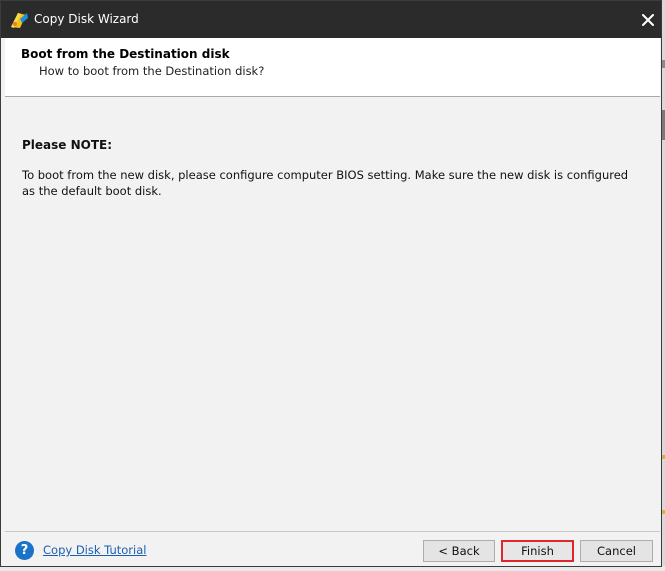  I want to click on window-title: Copy Disk Wizard, so click(86, 19).